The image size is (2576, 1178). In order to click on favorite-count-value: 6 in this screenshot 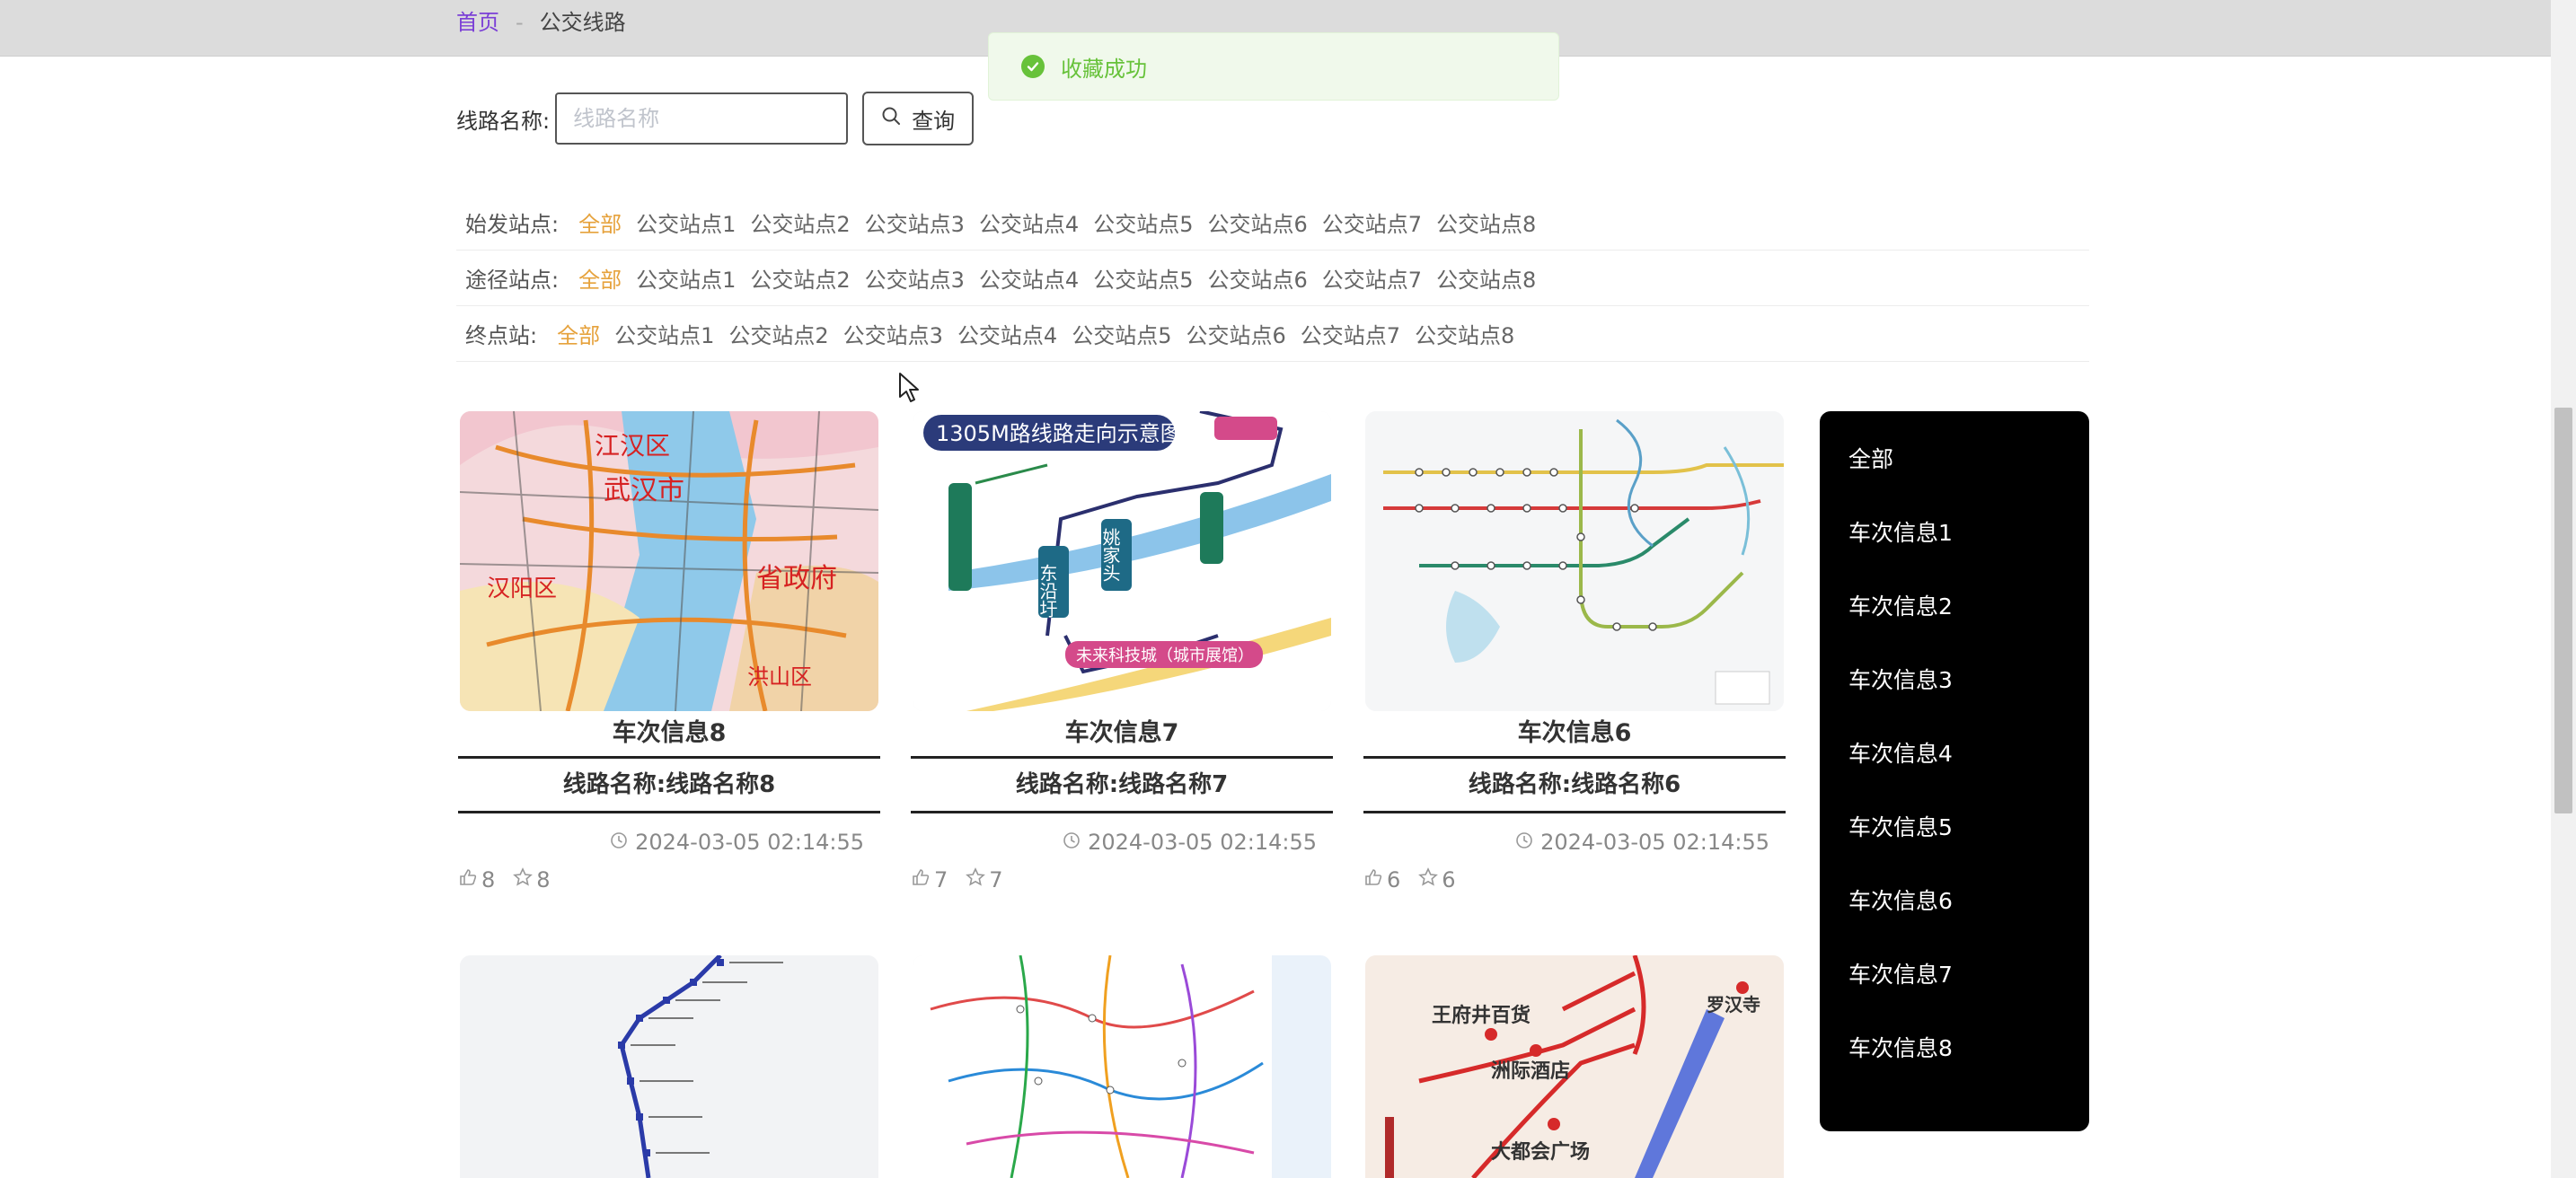, I will do `click(1449, 879)`.